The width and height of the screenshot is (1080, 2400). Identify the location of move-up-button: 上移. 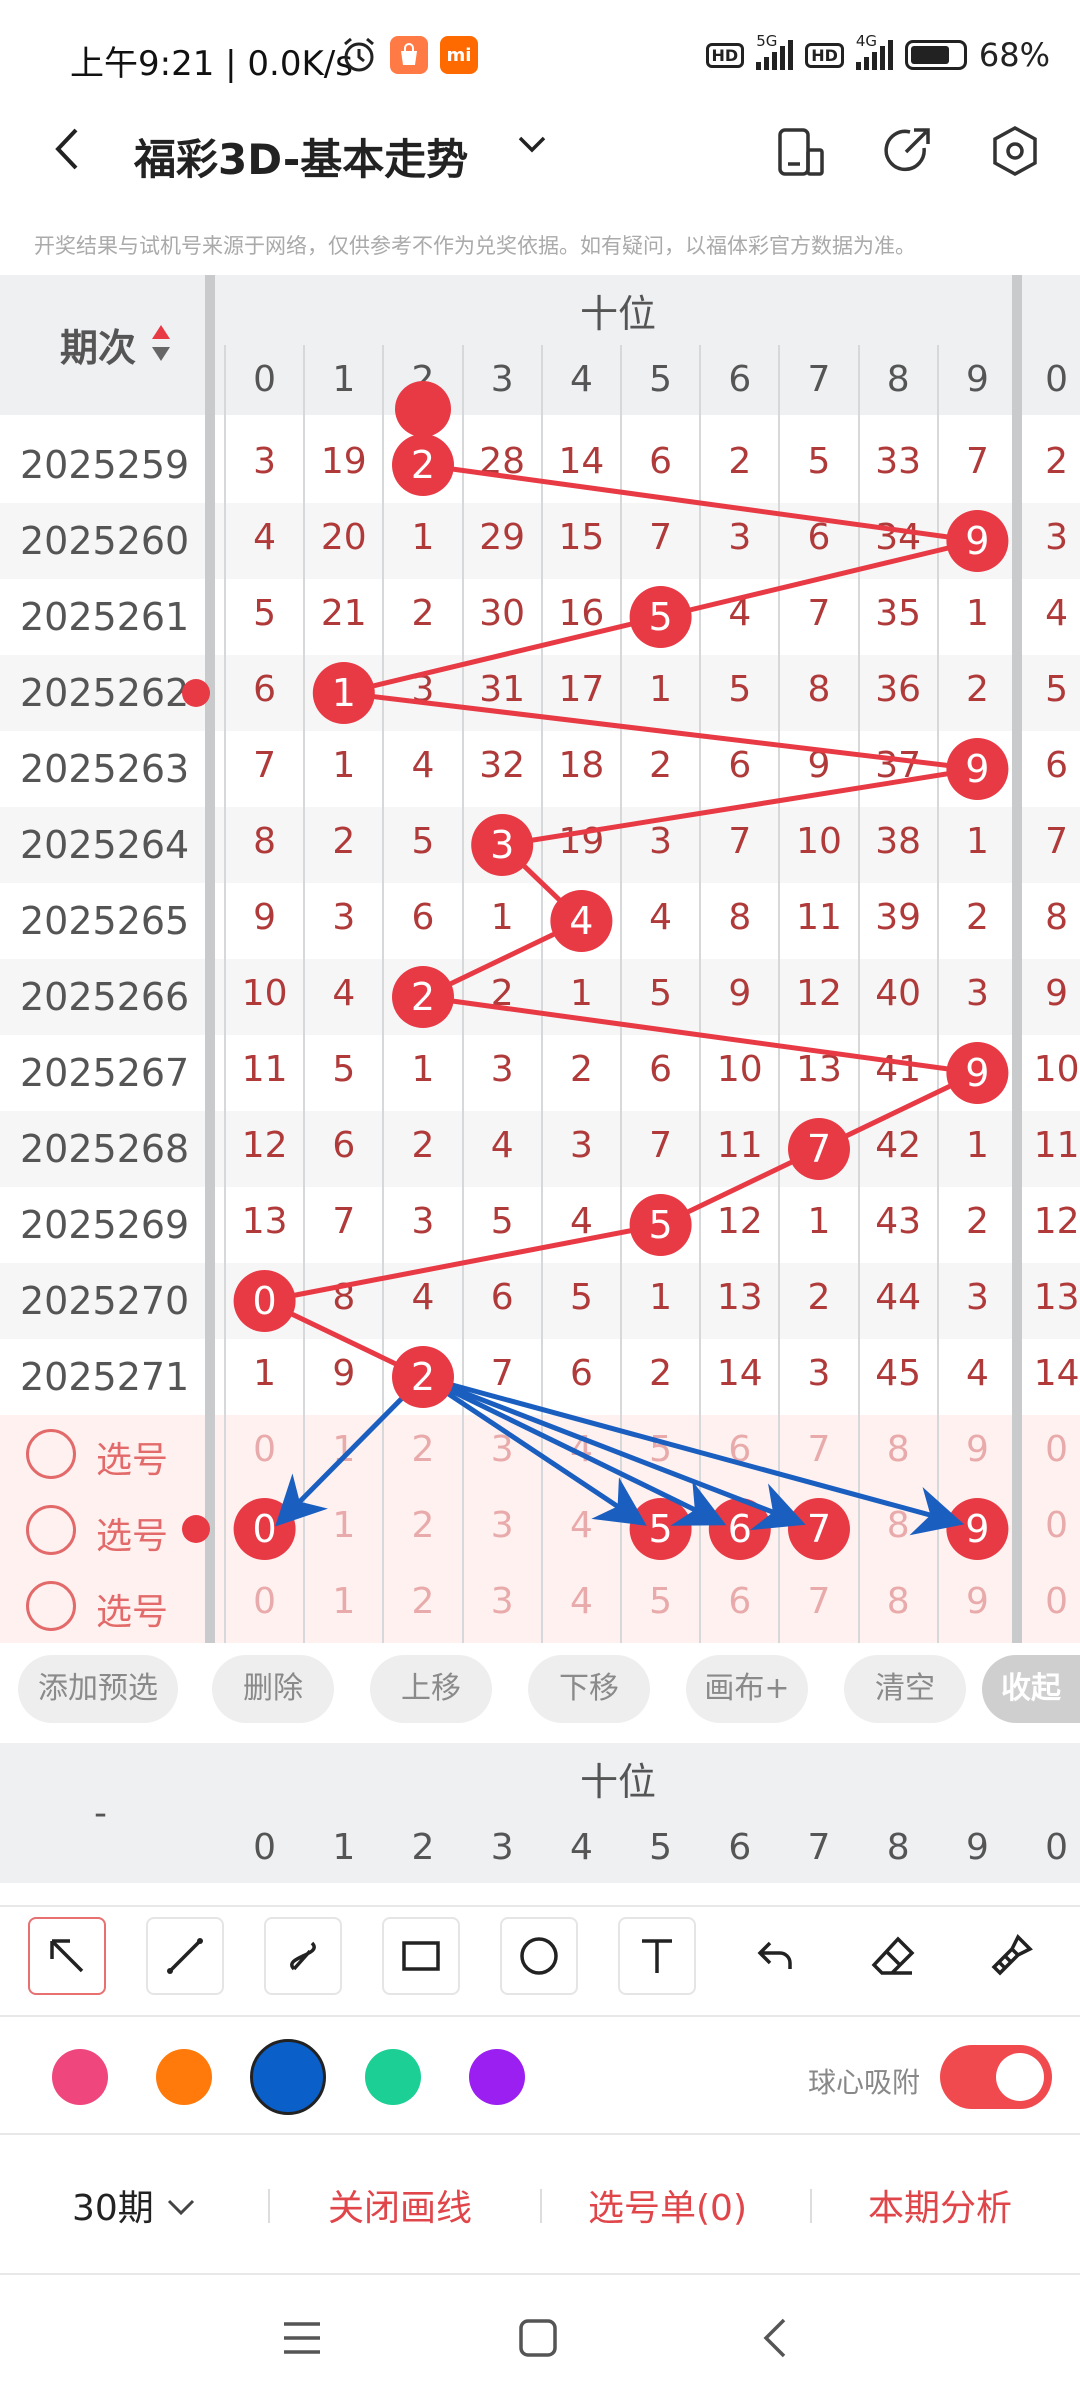
(431, 1689).